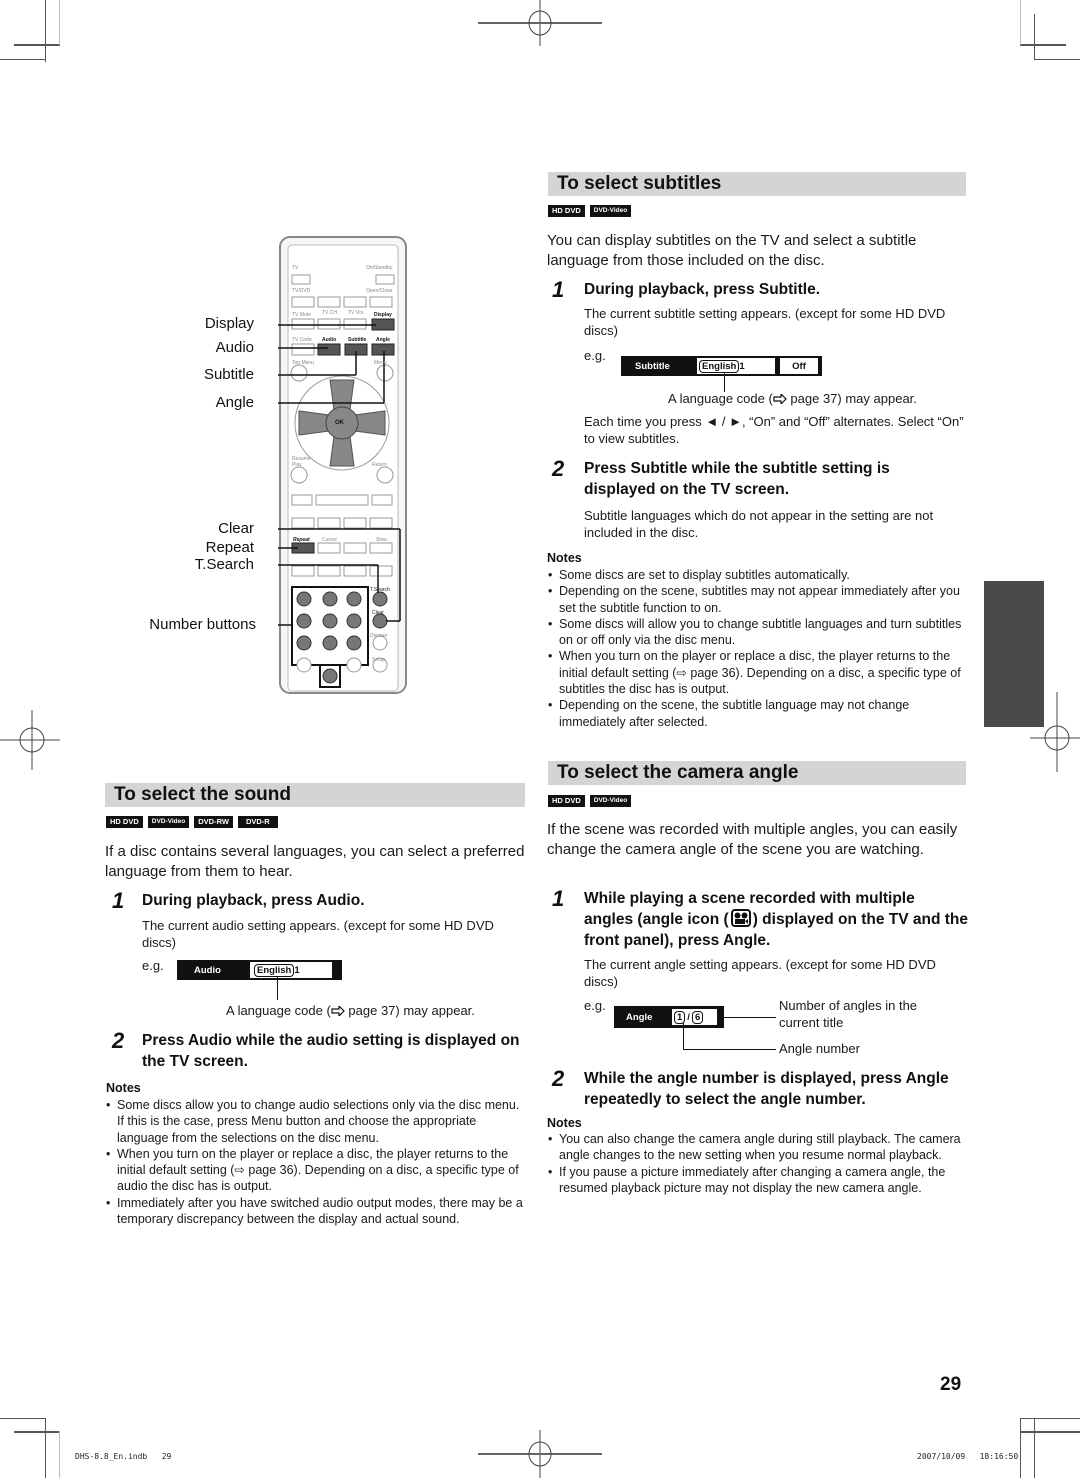 The height and width of the screenshot is (1478, 1080). I want to click on remote-key-tv-mute: TV Mute, so click(301, 315).